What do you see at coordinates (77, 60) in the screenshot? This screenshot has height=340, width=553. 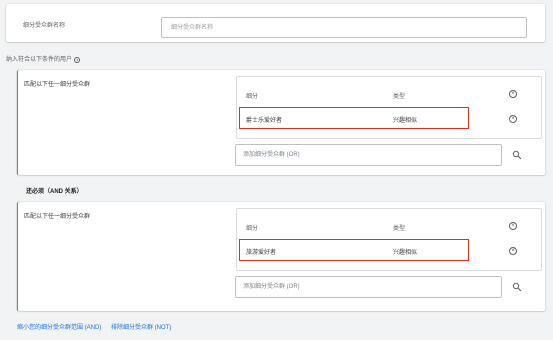 I see `help-icon: ?` at bounding box center [77, 60].